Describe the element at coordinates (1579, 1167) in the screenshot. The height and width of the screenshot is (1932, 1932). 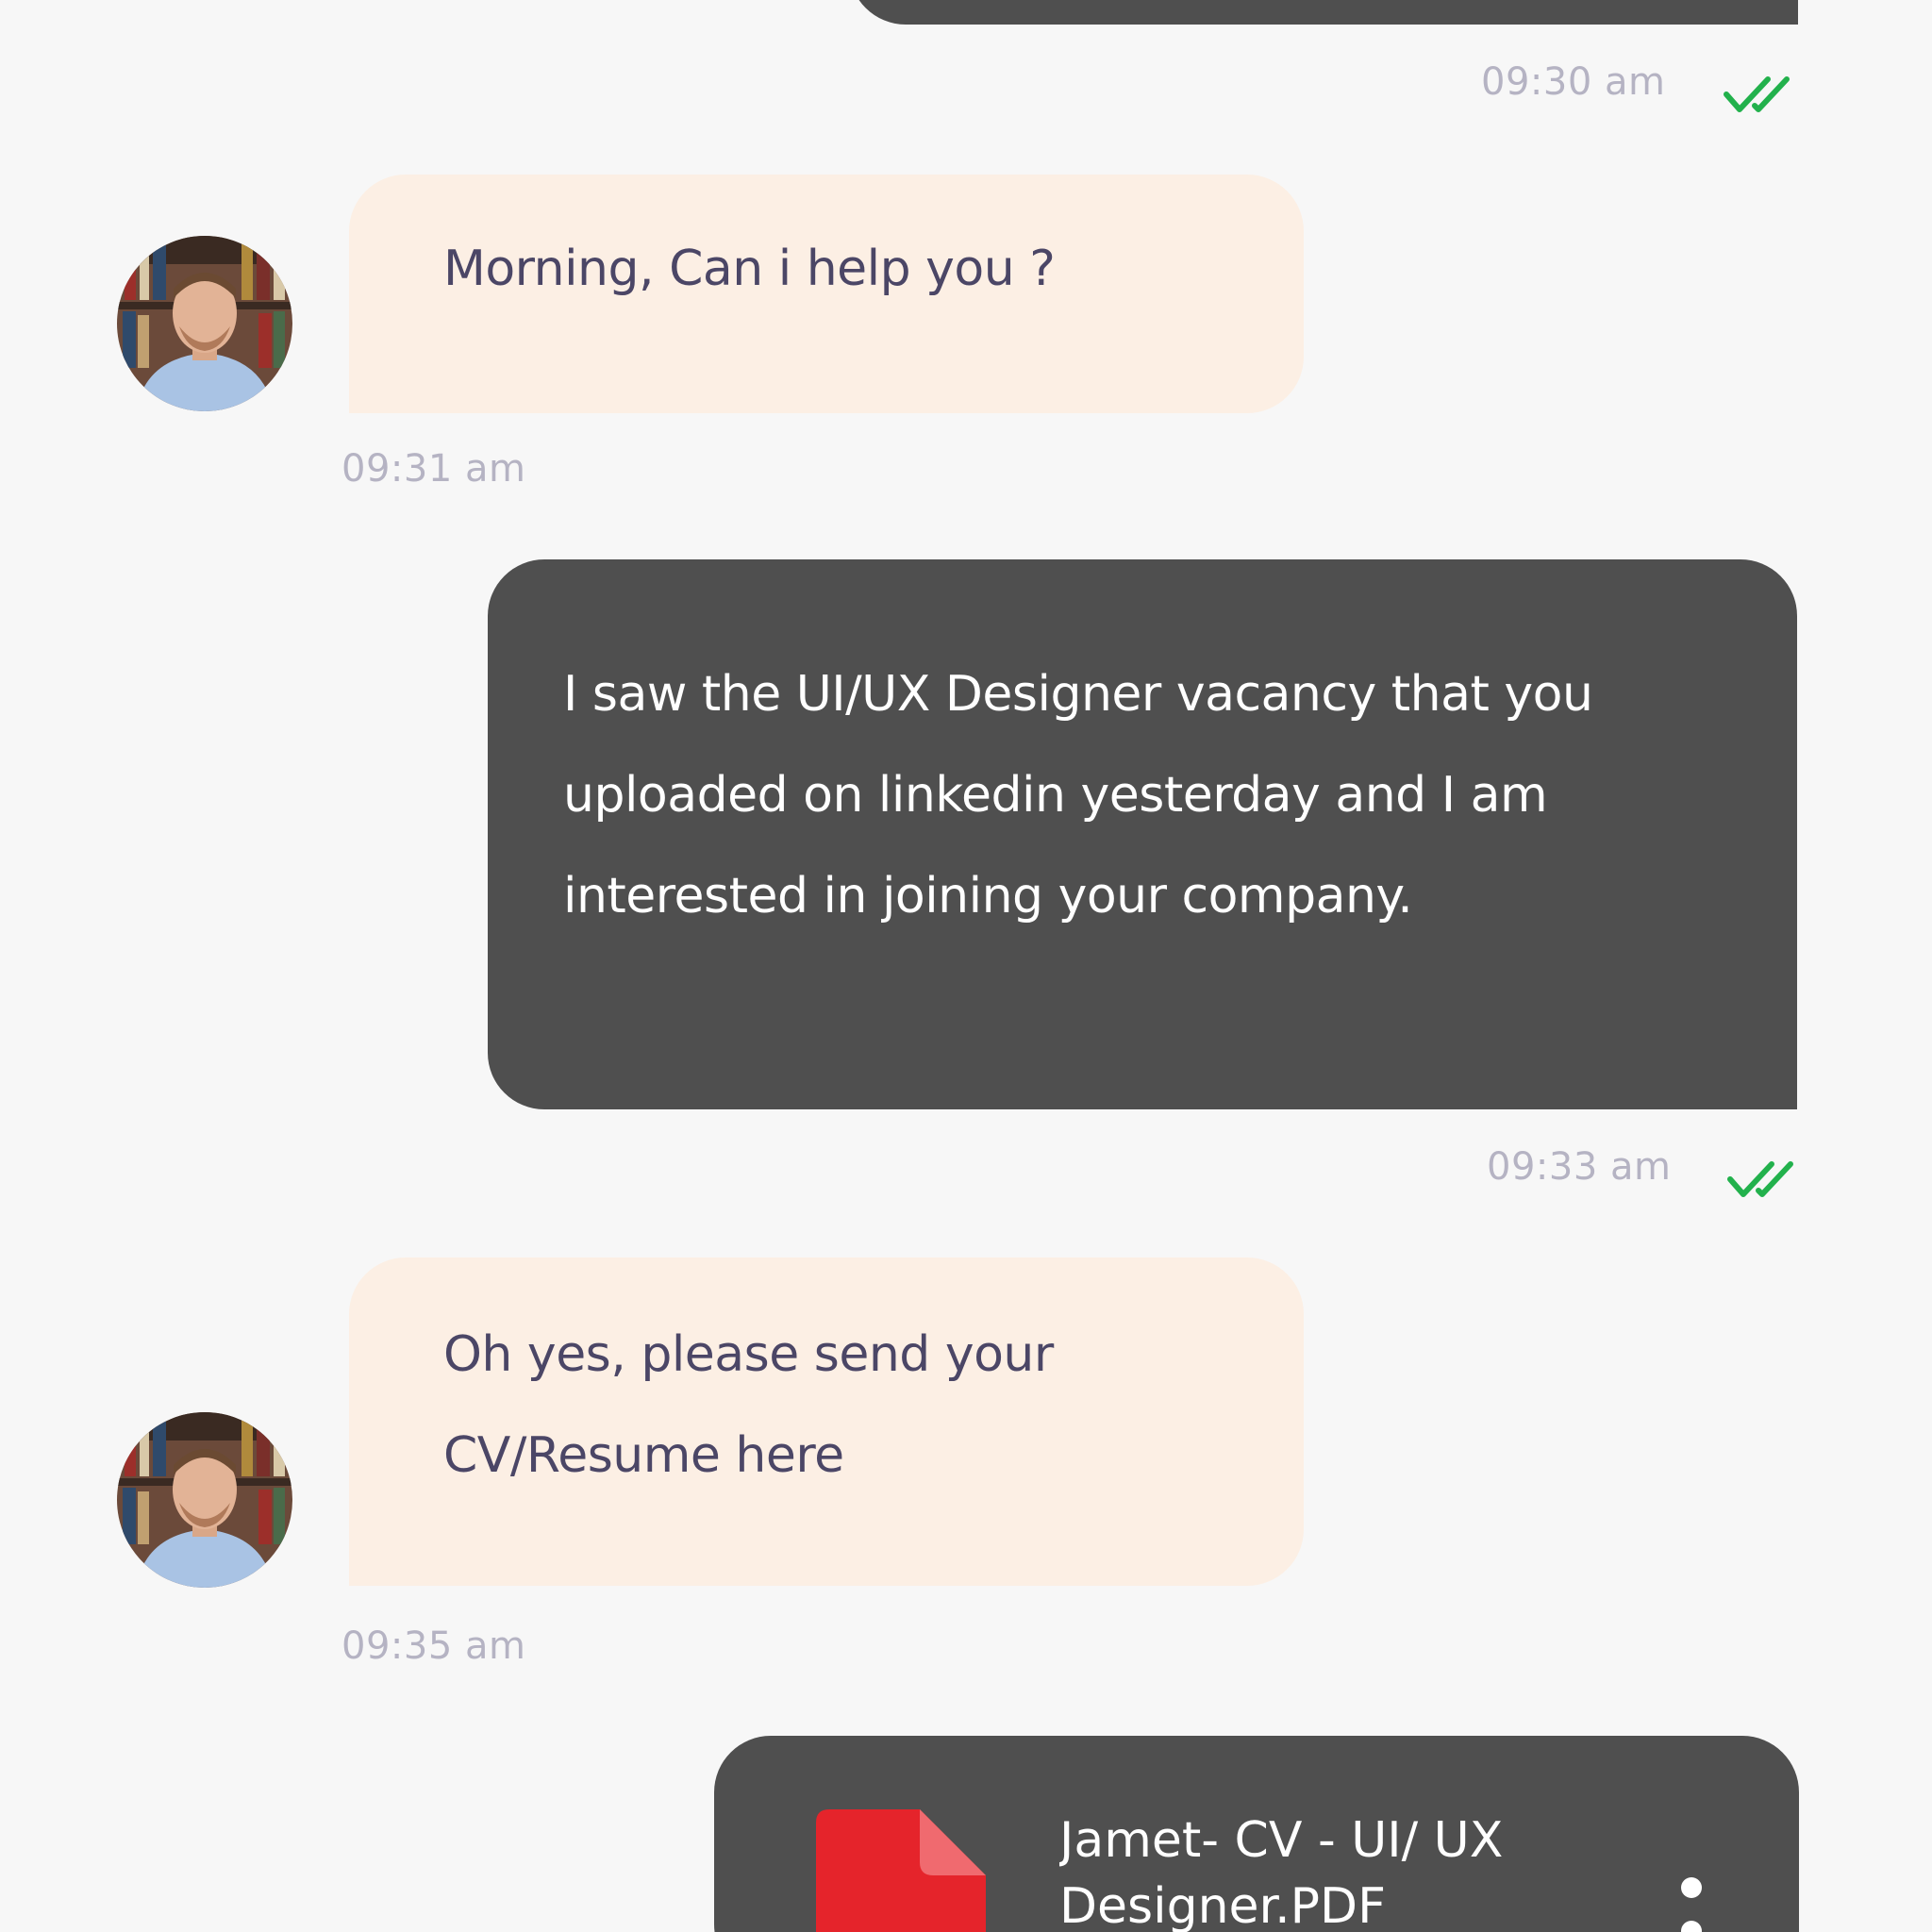
I see `message-timestamp: 09:33 am` at that location.